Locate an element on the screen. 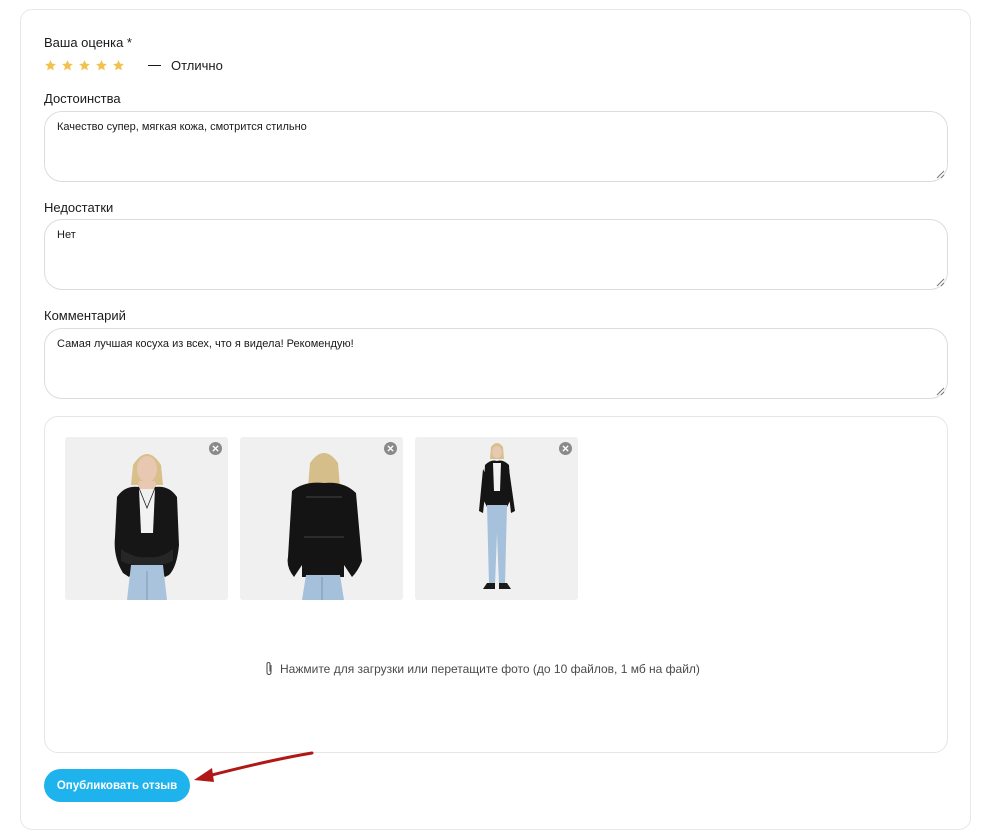 Image resolution: width=990 pixels, height=838 pixels. star-rating is located at coordinates (84, 65).